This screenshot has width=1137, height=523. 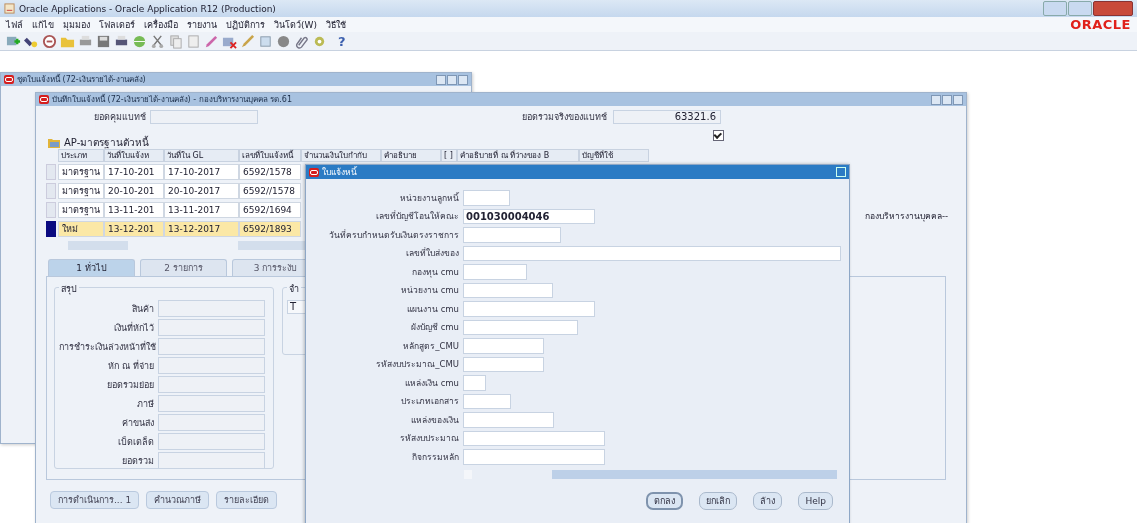 What do you see at coordinates (175, 41) in the screenshot?
I see `copy-icon` at bounding box center [175, 41].